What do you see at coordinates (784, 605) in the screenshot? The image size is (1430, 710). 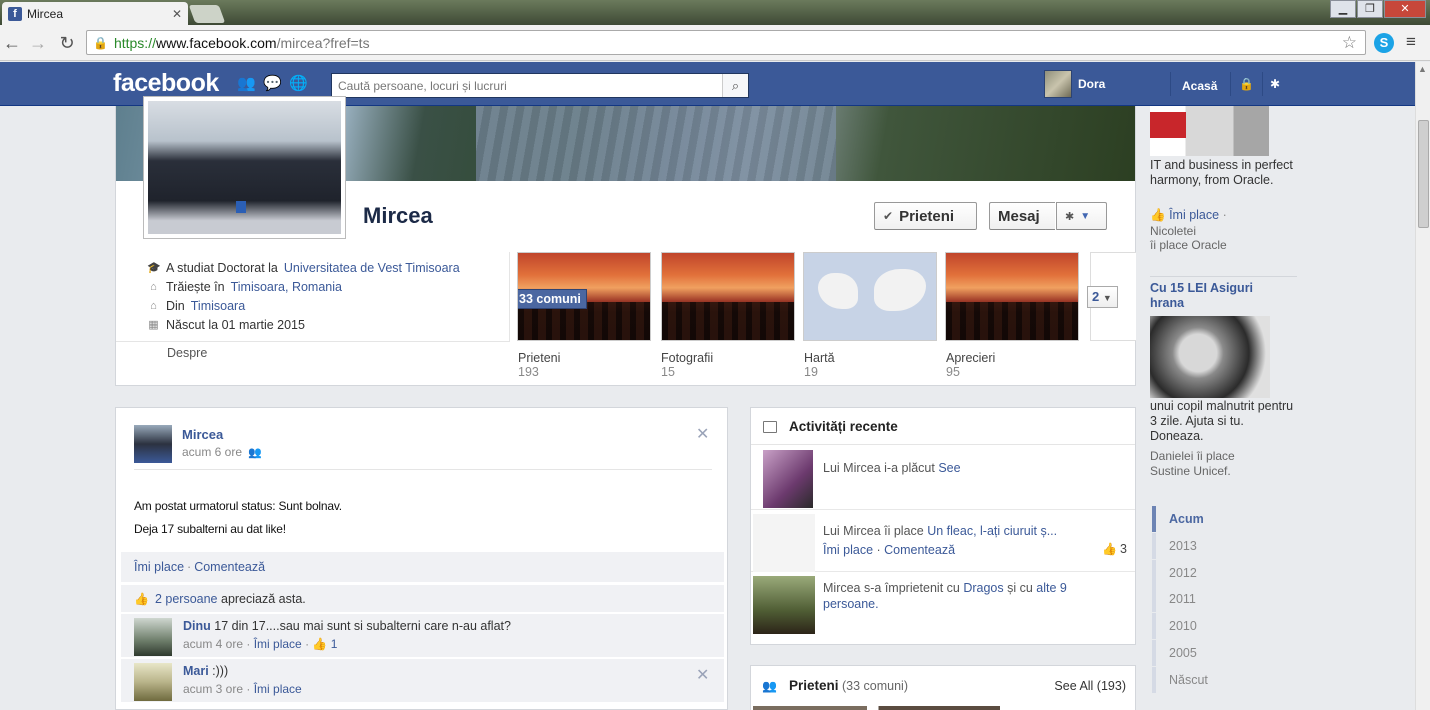 I see `friend-photo` at bounding box center [784, 605].